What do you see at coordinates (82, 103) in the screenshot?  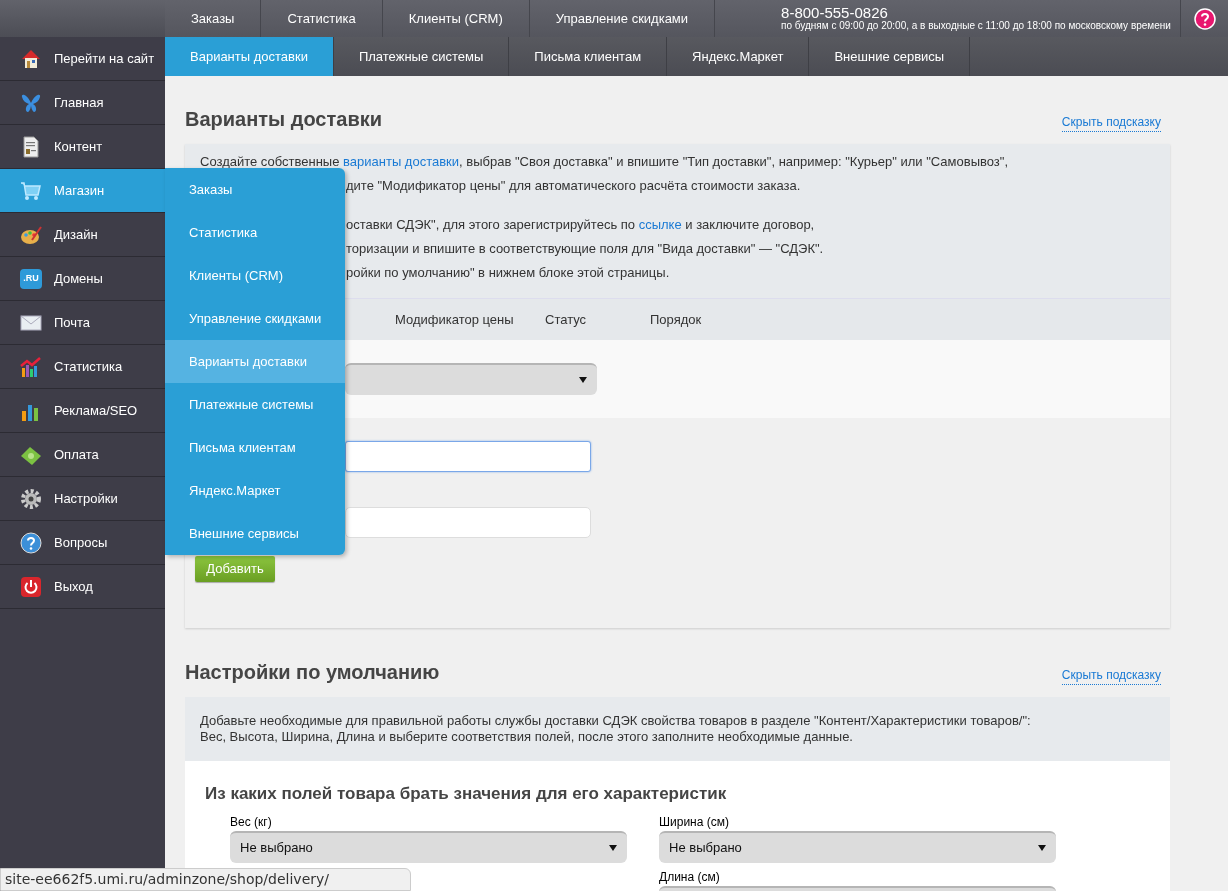 I see `sidebar-item: Главная` at bounding box center [82, 103].